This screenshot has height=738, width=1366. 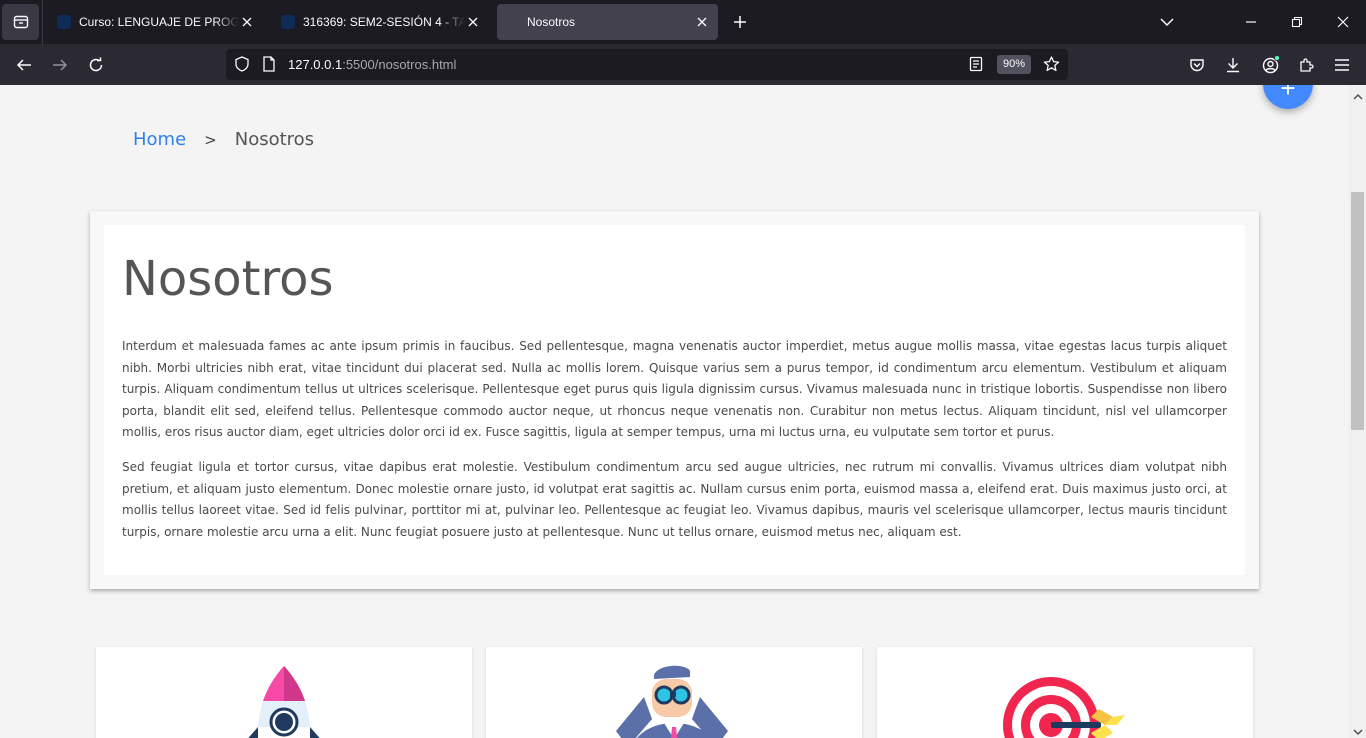 I want to click on reload-icon, so click(x=96, y=64).